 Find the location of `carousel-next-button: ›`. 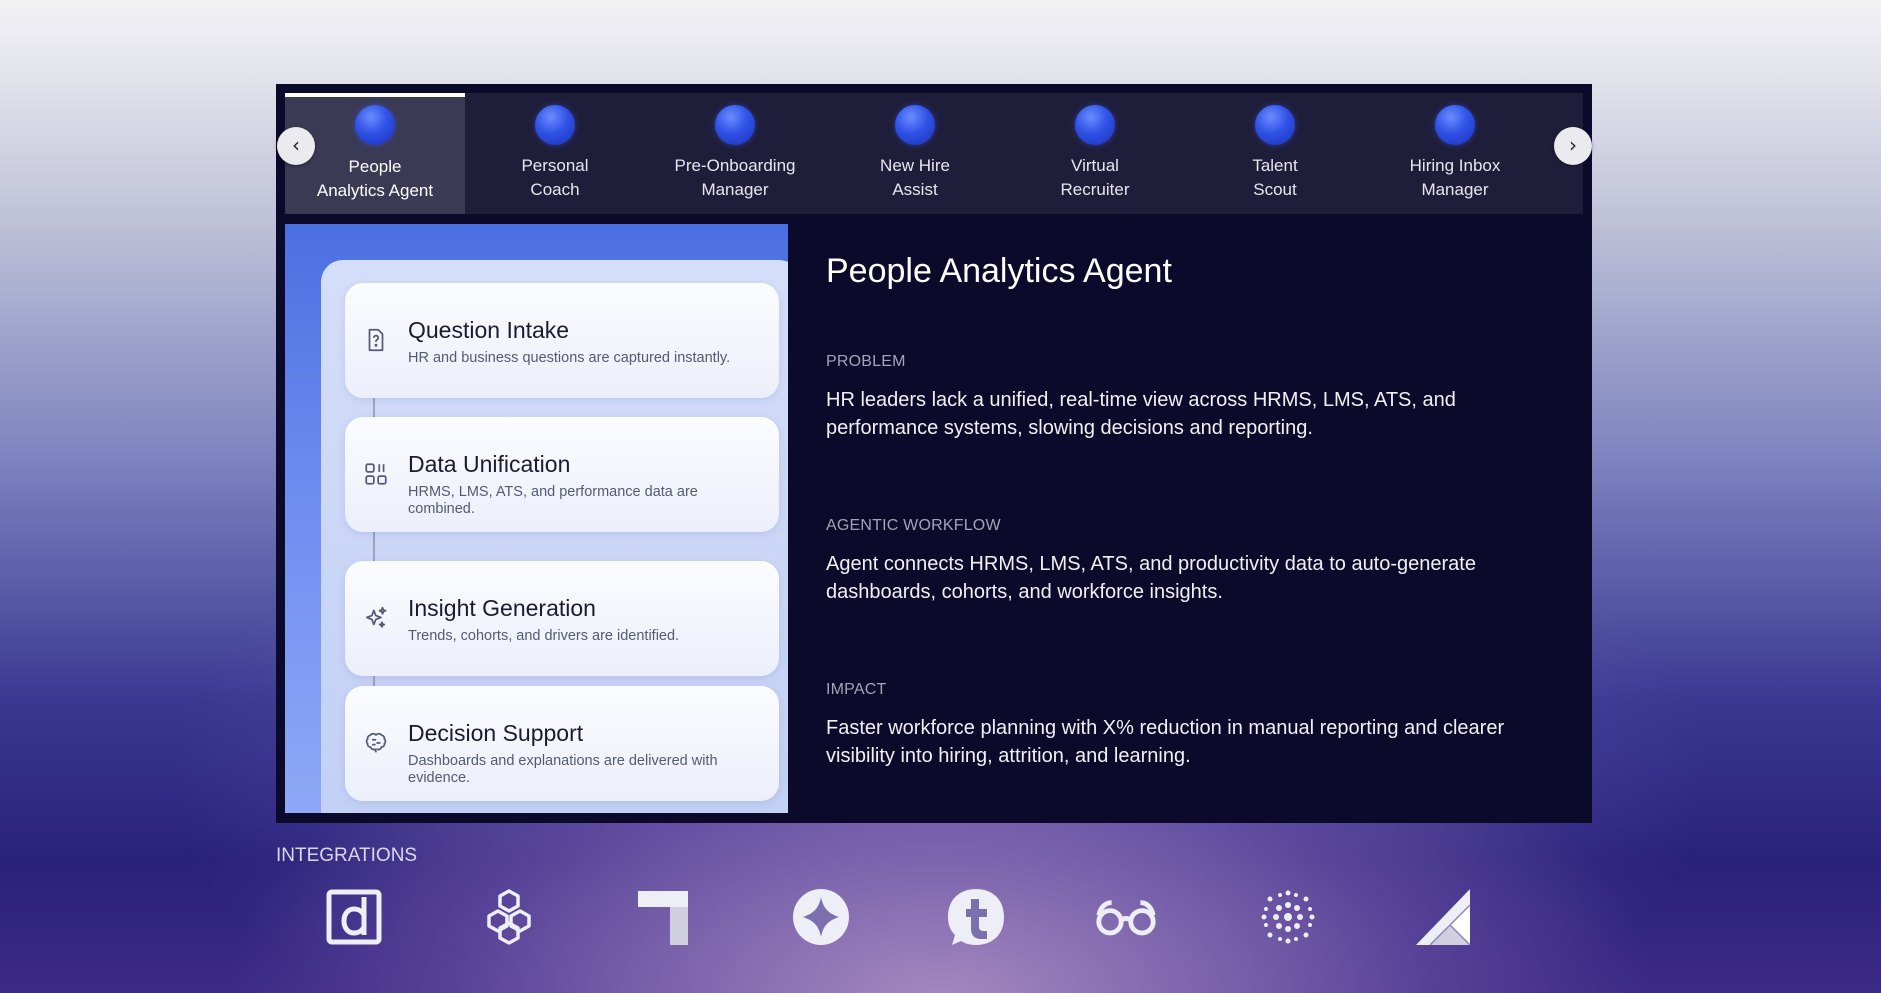

carousel-next-button: › is located at coordinates (1573, 146).